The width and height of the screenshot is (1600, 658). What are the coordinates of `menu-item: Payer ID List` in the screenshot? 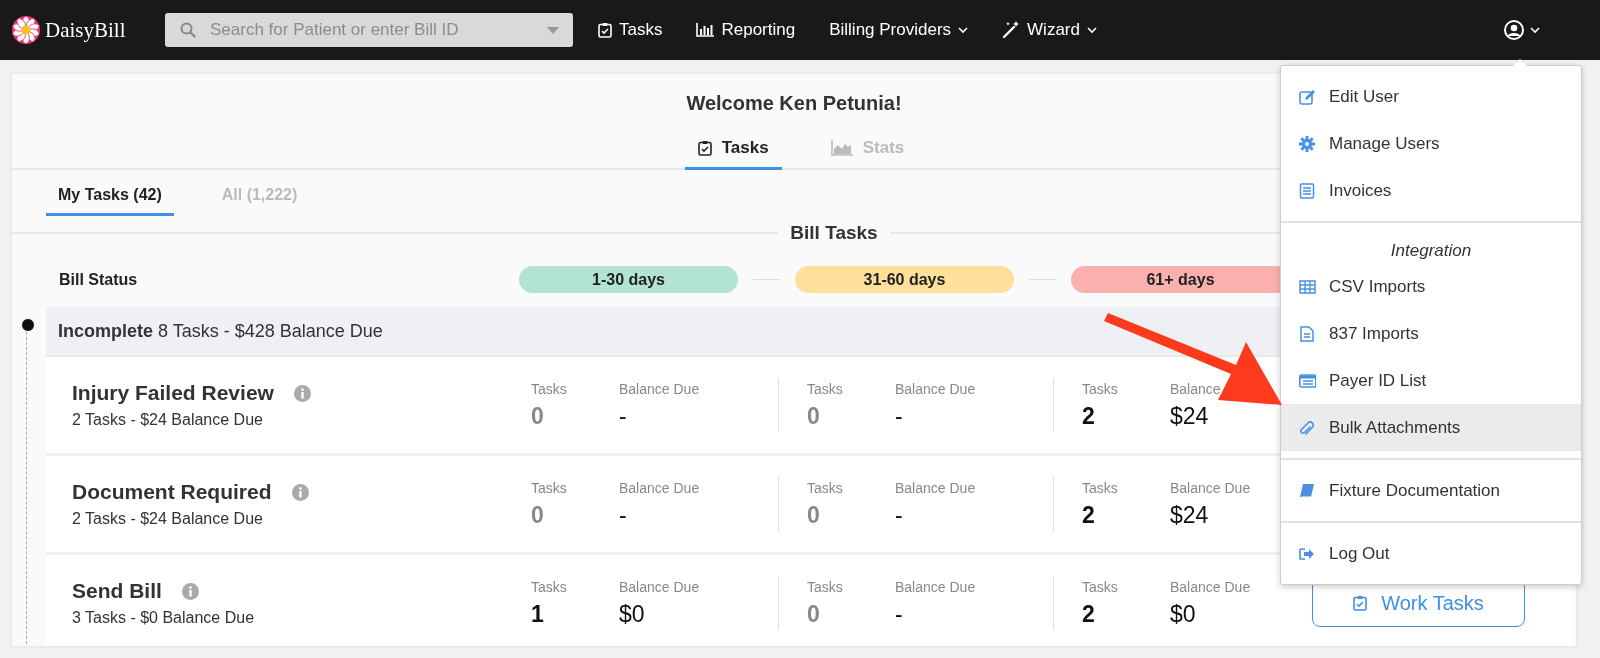 It's located at (1431, 380).